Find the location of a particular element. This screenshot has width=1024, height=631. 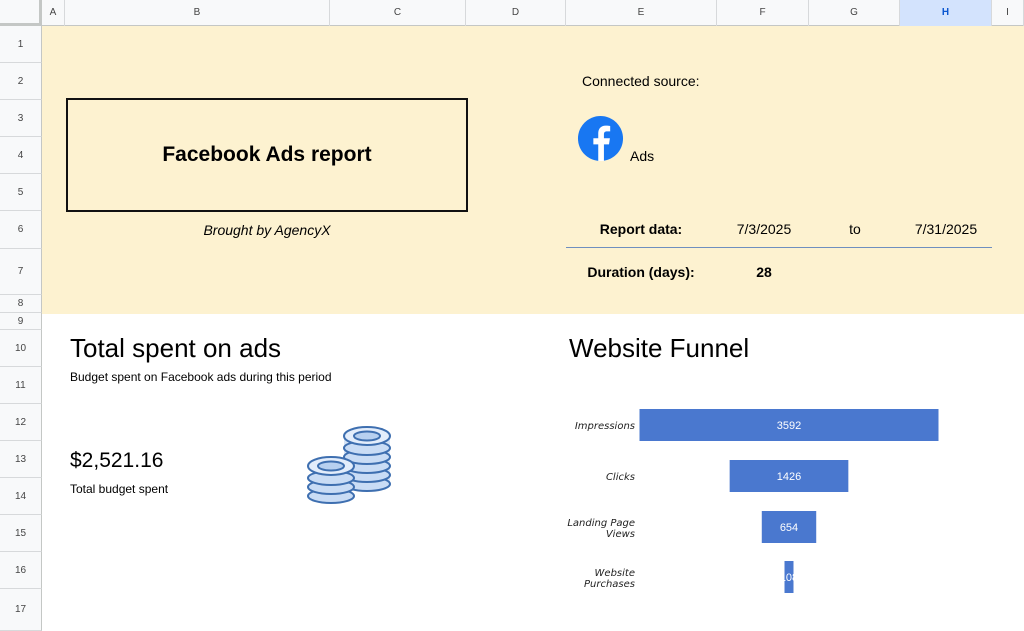

facebook-icon is located at coordinates (600, 138).